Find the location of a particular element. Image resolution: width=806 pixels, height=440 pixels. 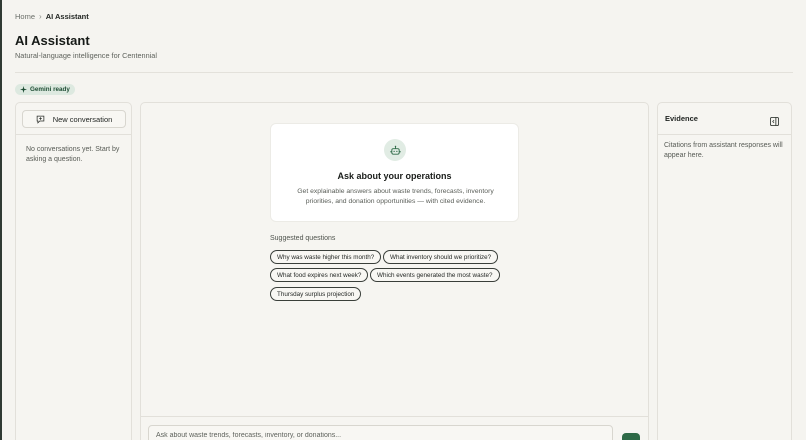

suggestion-chip: Which events generated the most waste? is located at coordinates (435, 275).